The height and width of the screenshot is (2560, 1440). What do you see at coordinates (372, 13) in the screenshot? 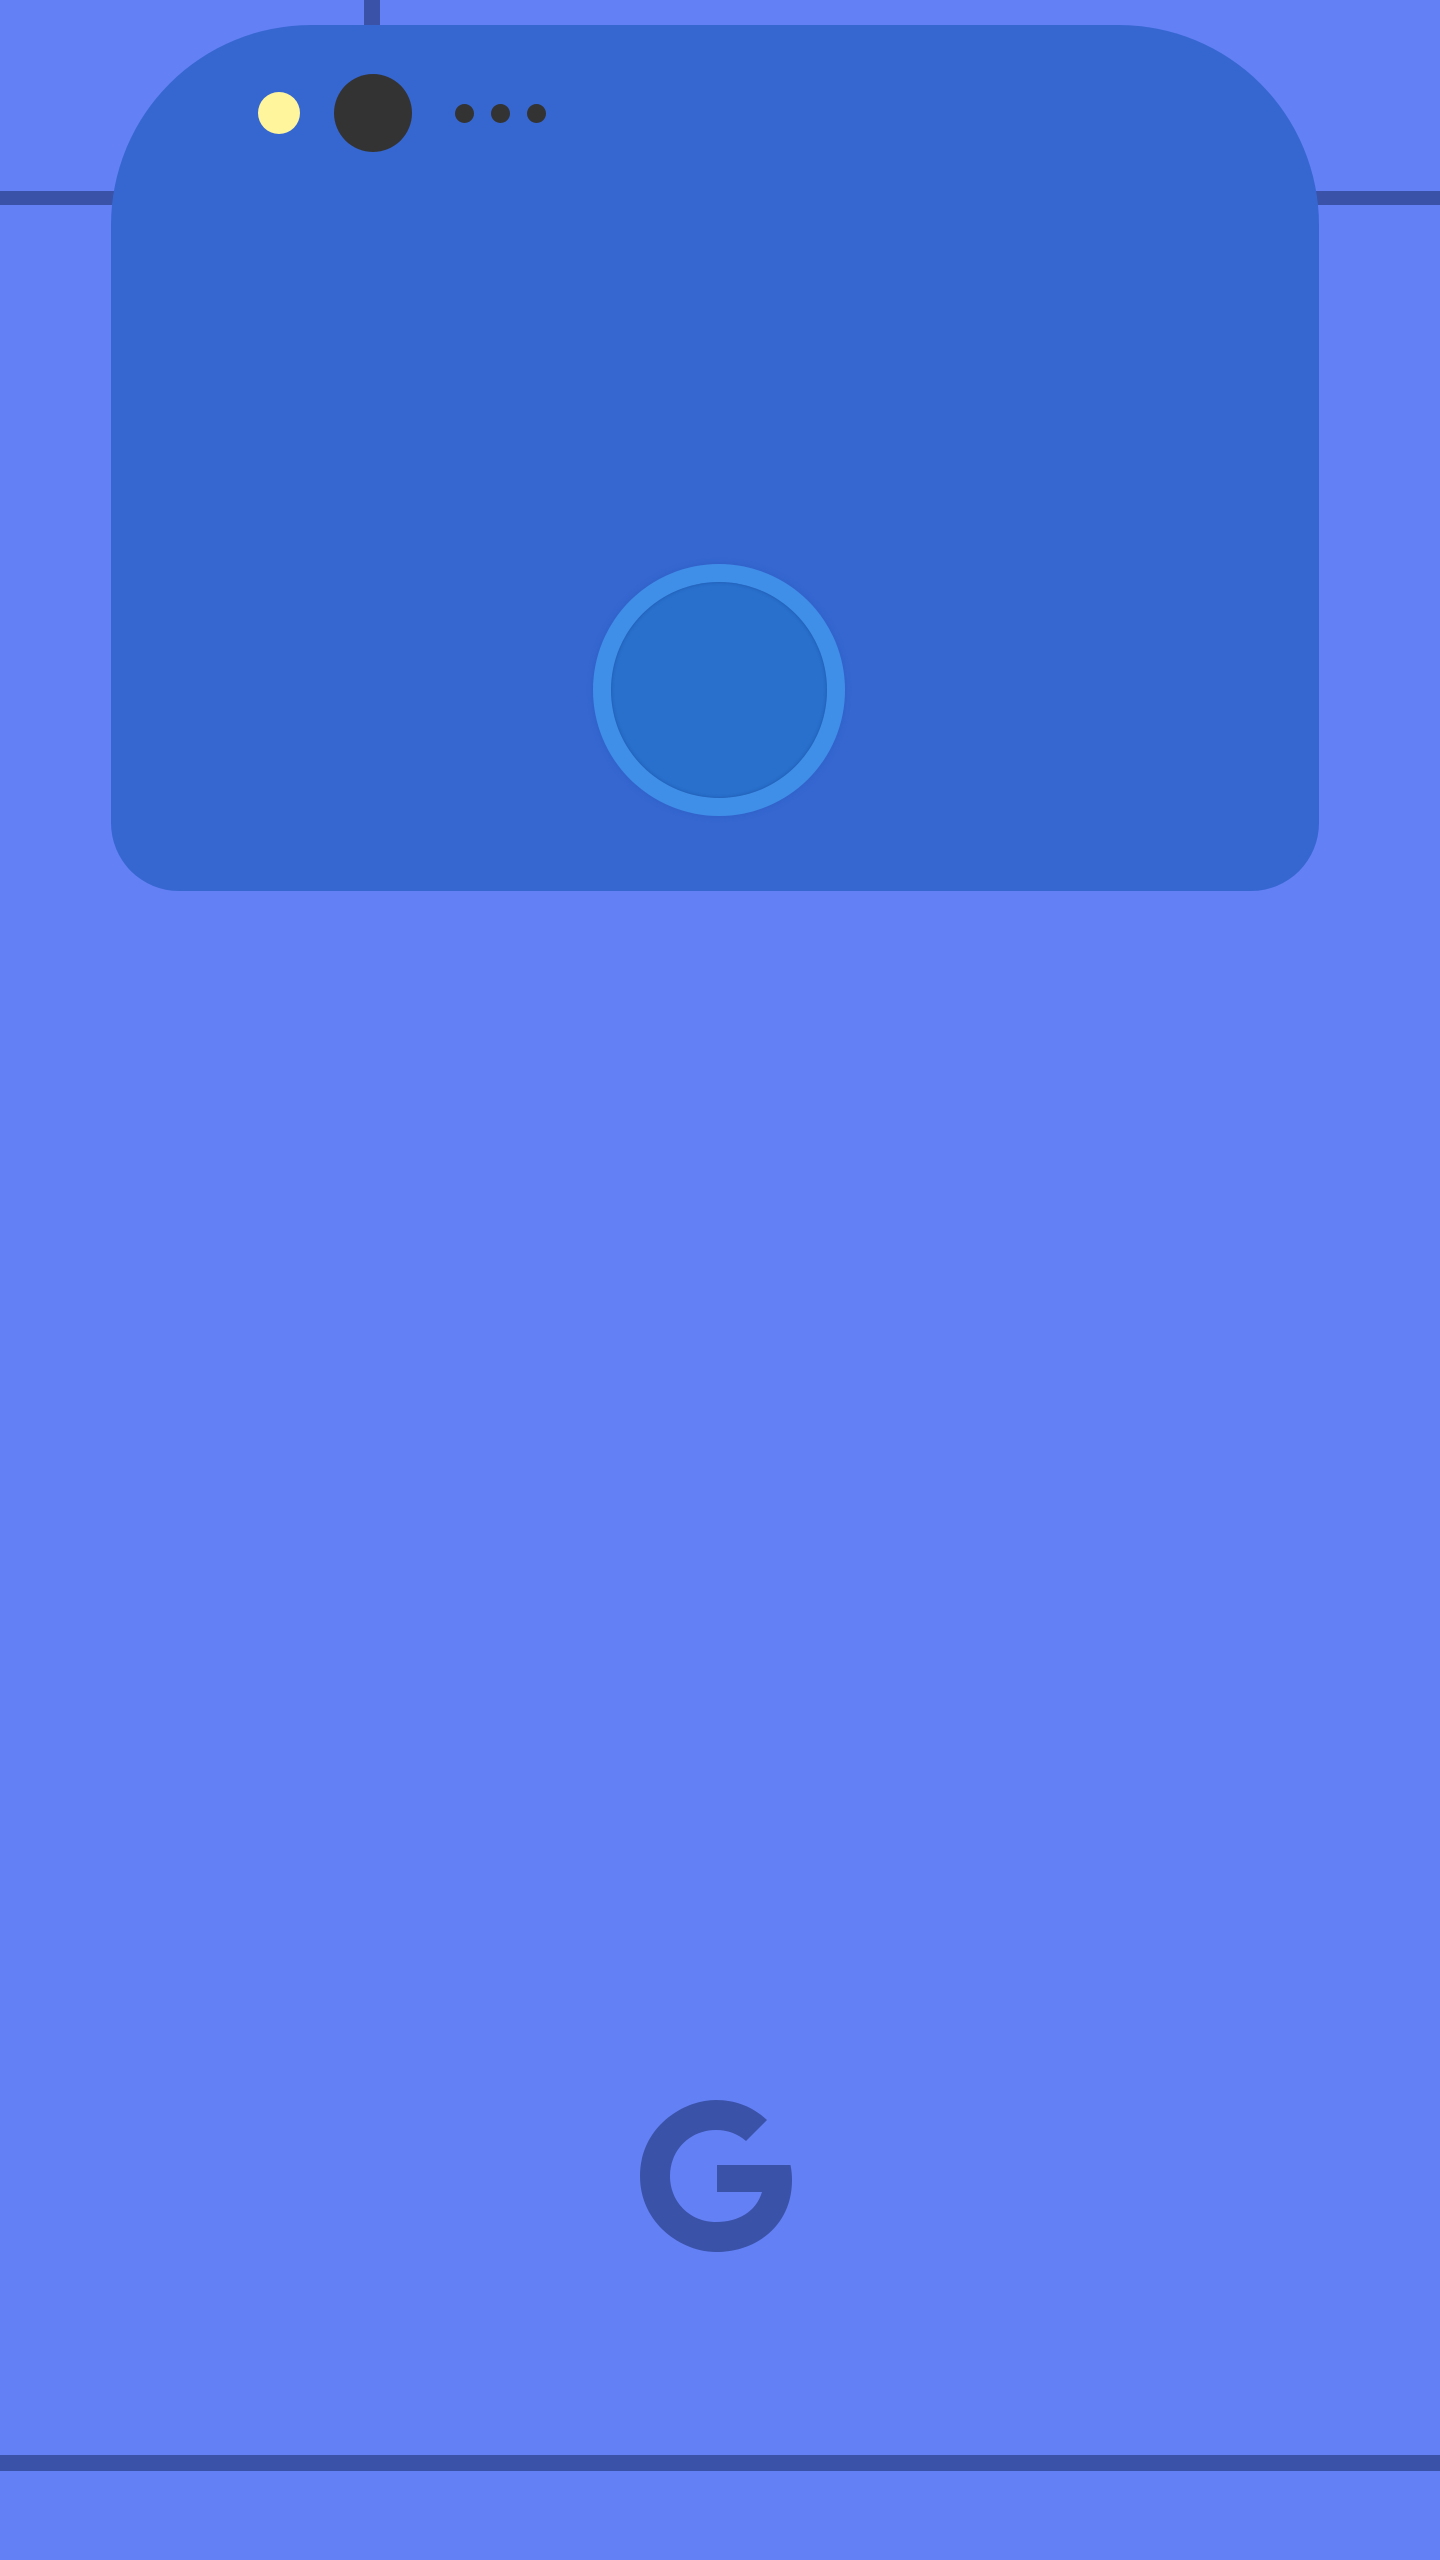
I see `accent-line-vertical` at bounding box center [372, 13].